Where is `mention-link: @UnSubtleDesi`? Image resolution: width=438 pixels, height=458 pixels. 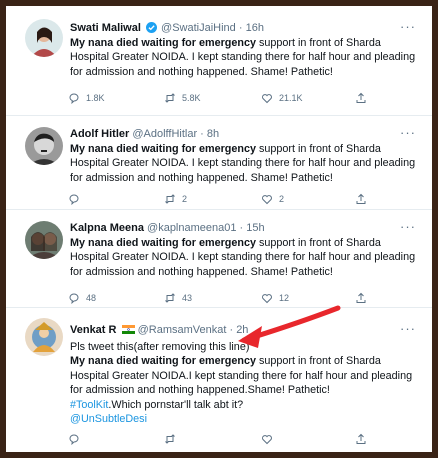
mention-link: @UnSubtleDesi is located at coordinates (108, 419).